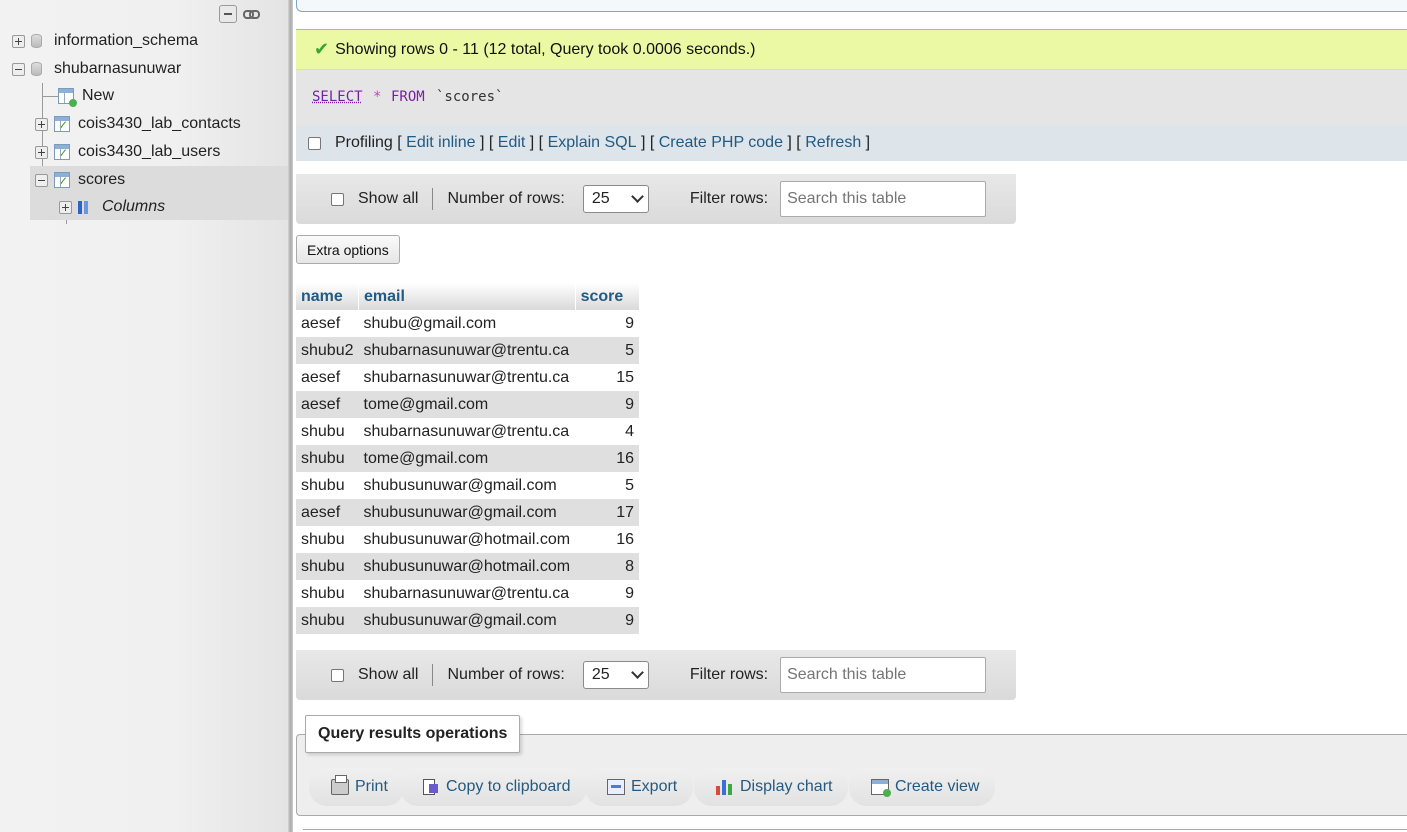 This screenshot has width=1407, height=832. I want to click on query-results-operations-title: Query results operations, so click(413, 734).